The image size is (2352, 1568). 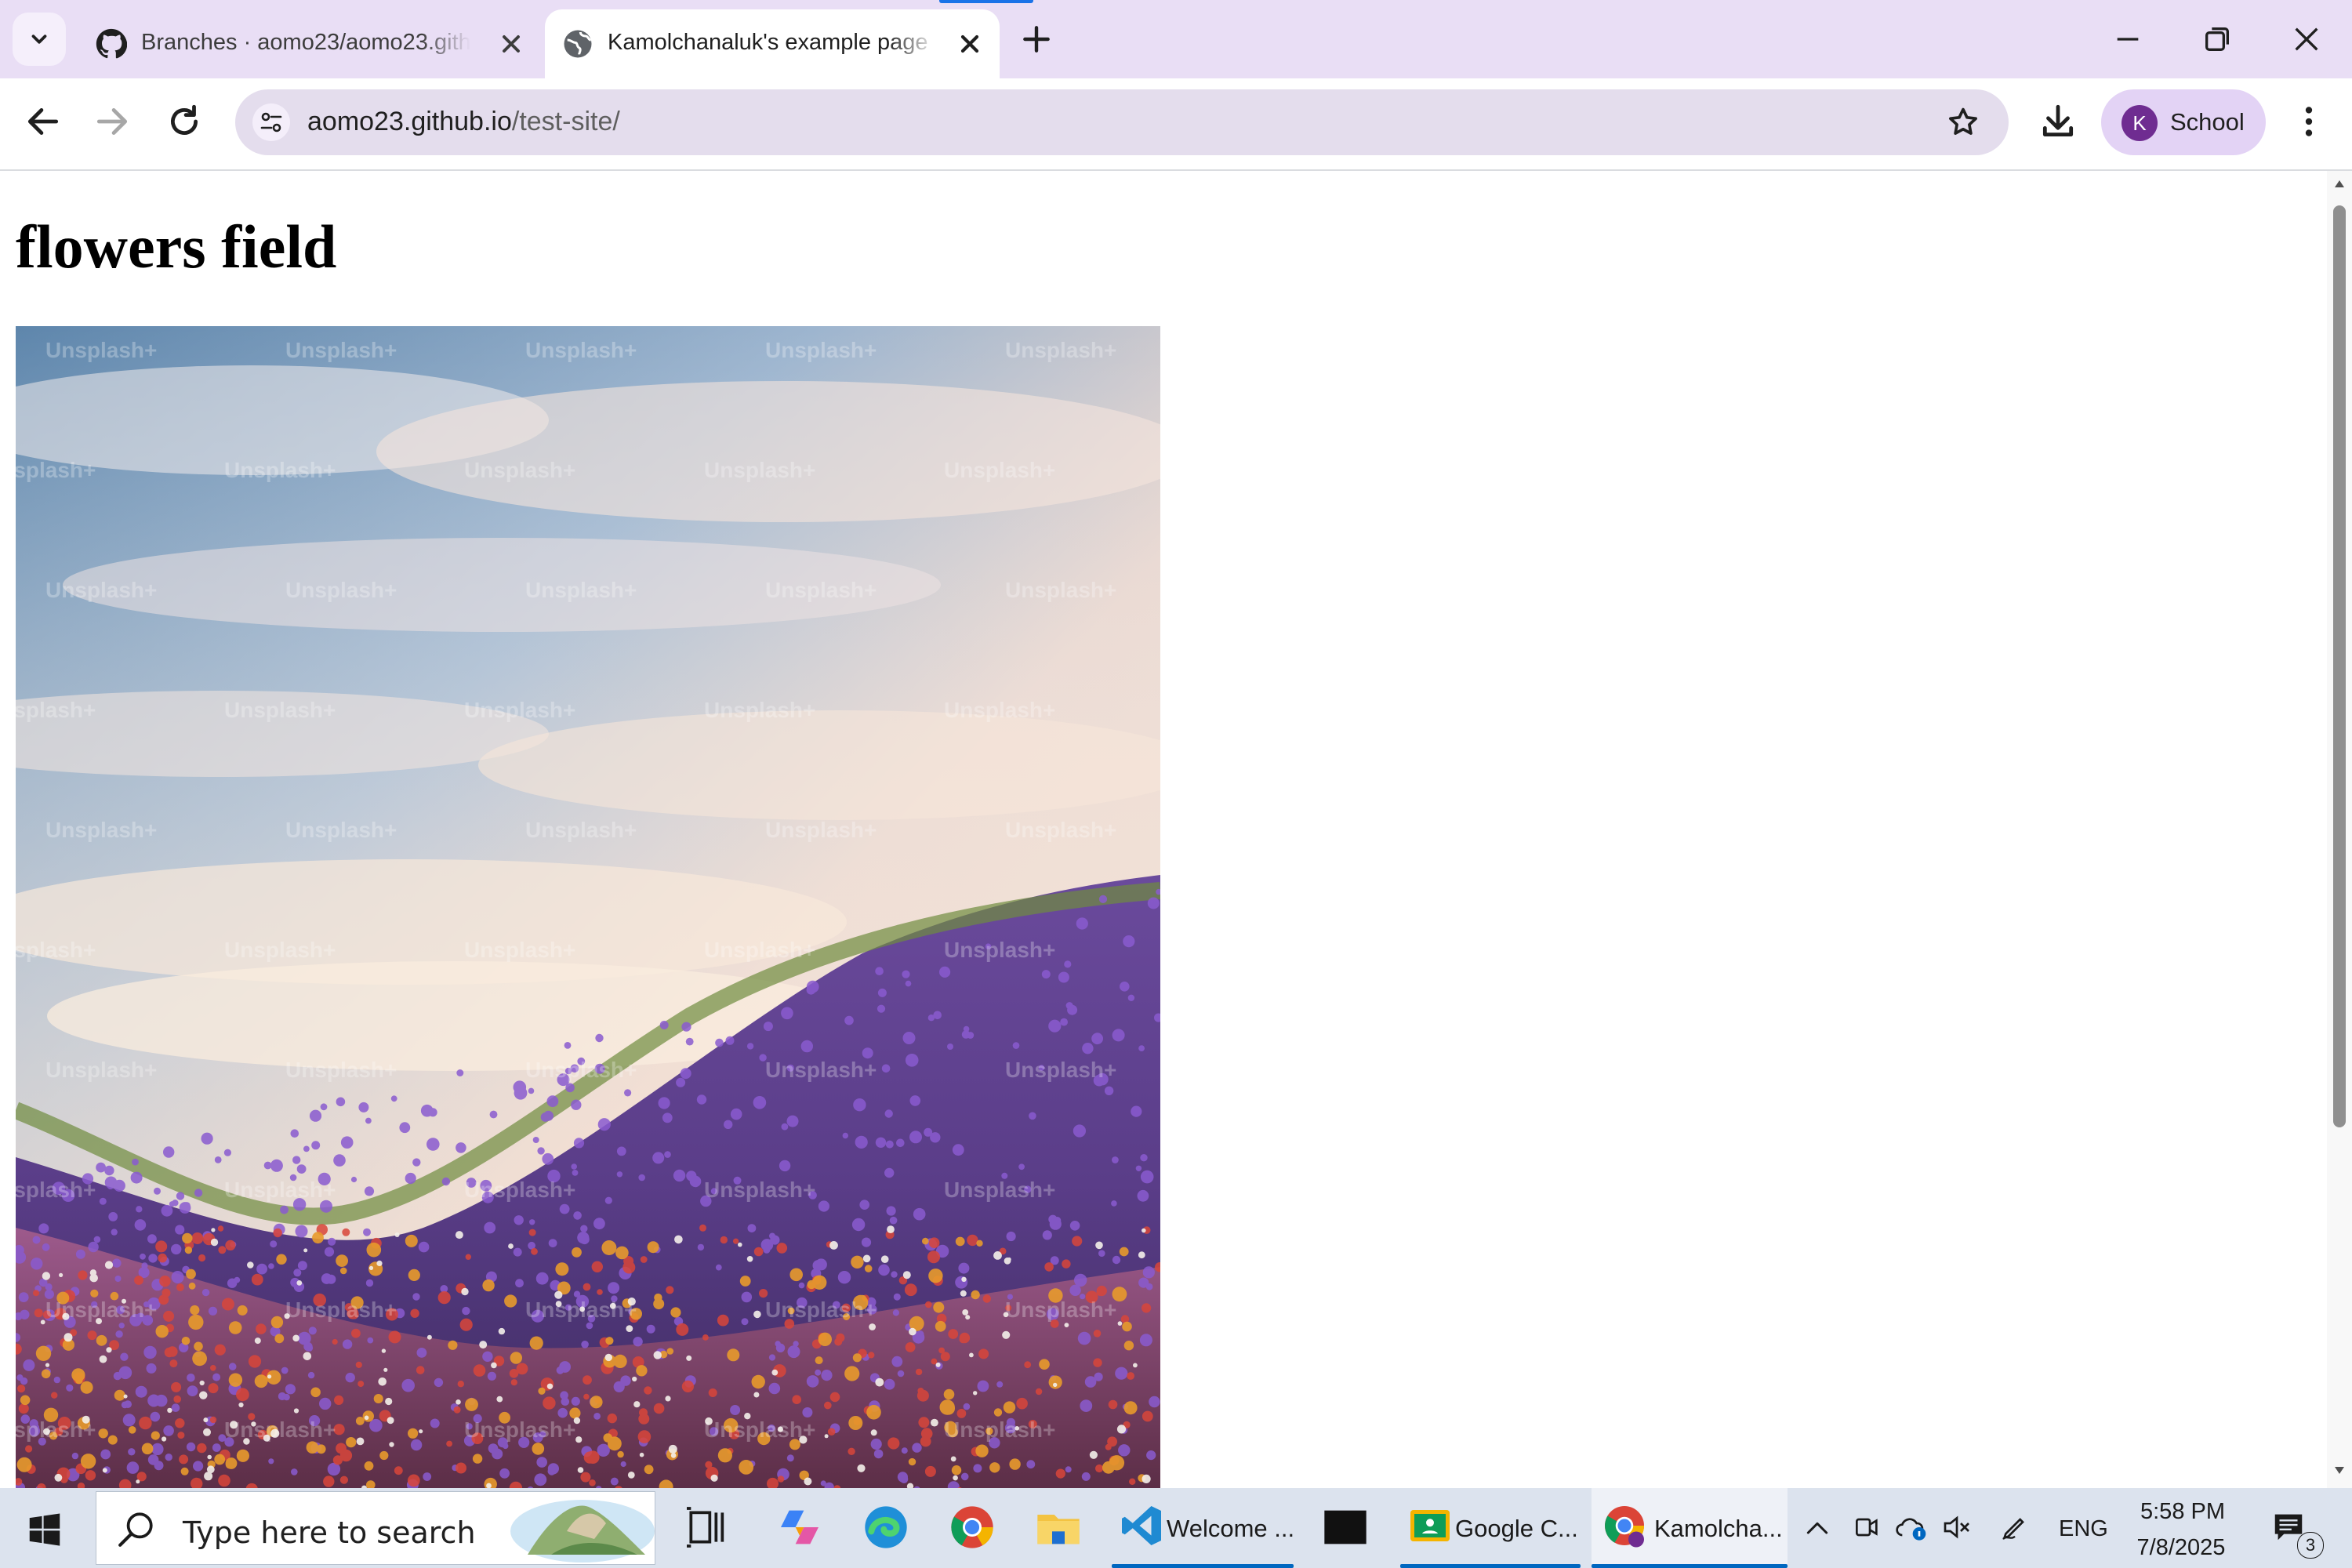 What do you see at coordinates (309, 43) in the screenshot?
I see `tab-github-branches: Branches · aomo23/aomo23.github.io` at bounding box center [309, 43].